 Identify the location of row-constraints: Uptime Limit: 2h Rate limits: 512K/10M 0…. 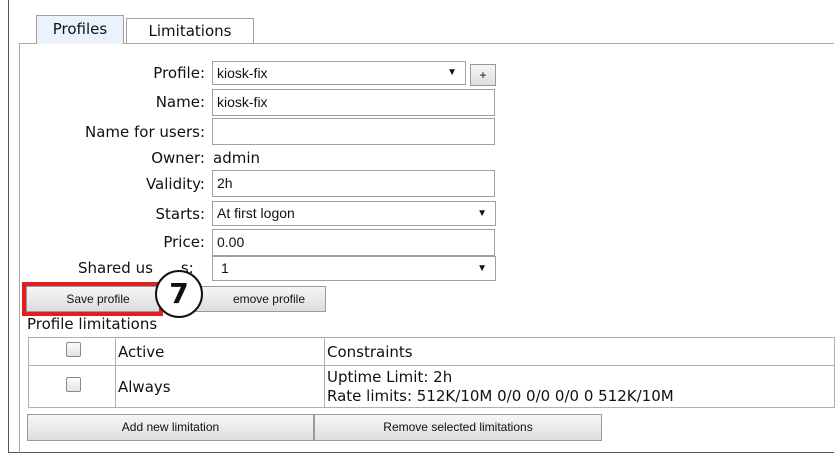
(579, 386).